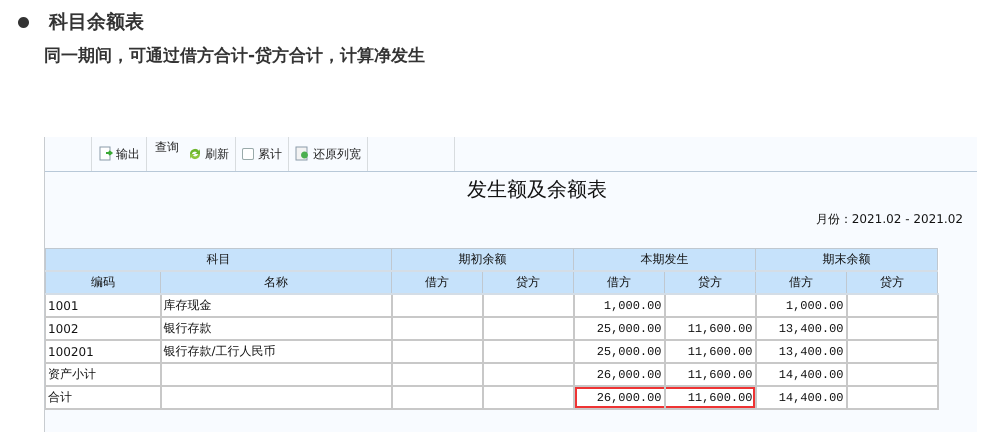 The image size is (996, 432). Describe the element at coordinates (195, 154) in the screenshot. I see `refresh-icon` at that location.